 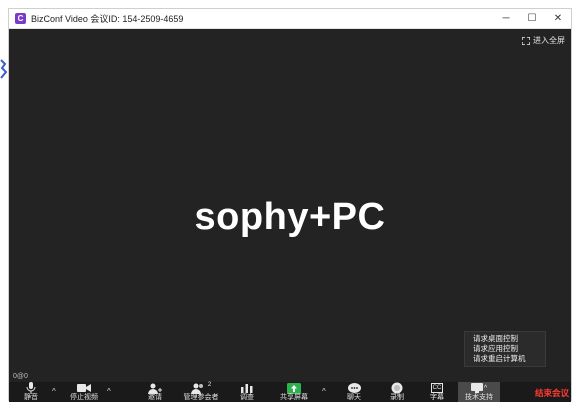 I want to click on poll-chart-icon, so click(x=247, y=388).